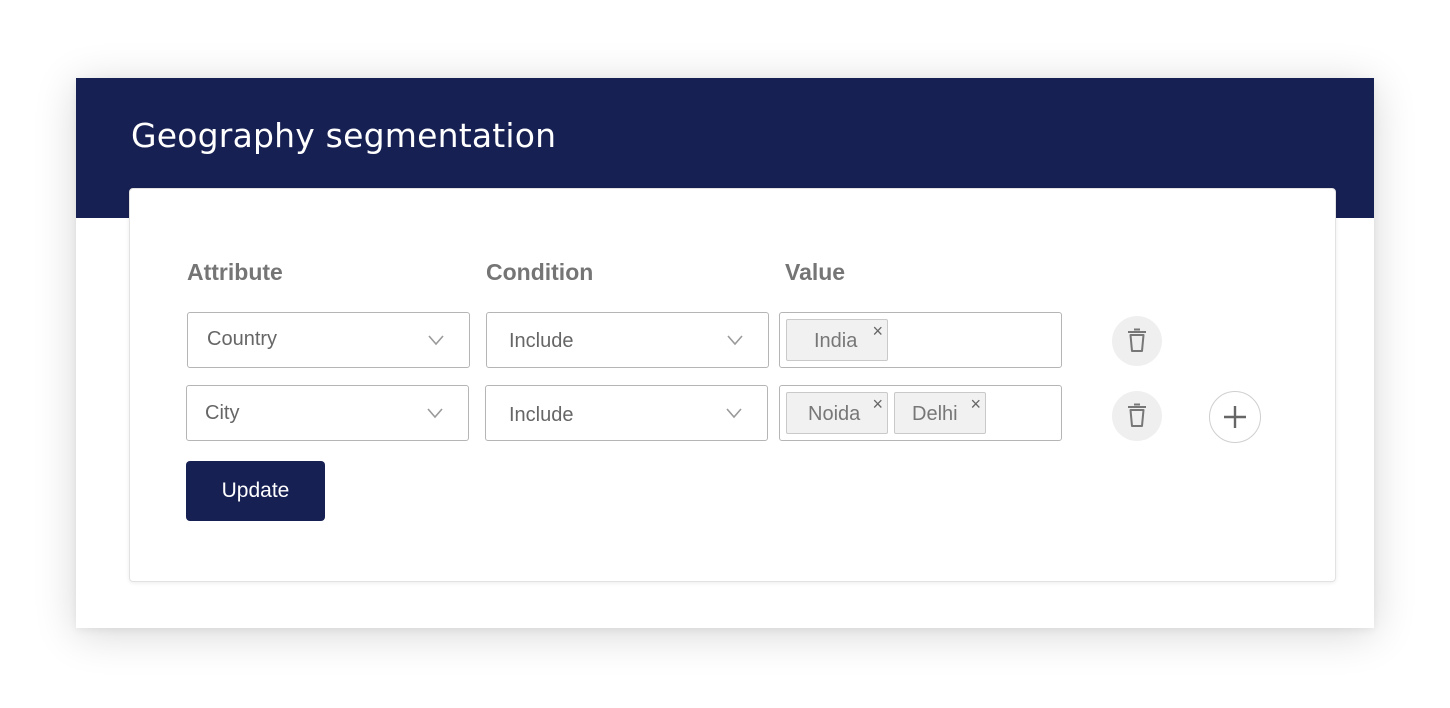 The image size is (1450, 708). What do you see at coordinates (815, 272) in the screenshot?
I see `value-column-header: Value` at bounding box center [815, 272].